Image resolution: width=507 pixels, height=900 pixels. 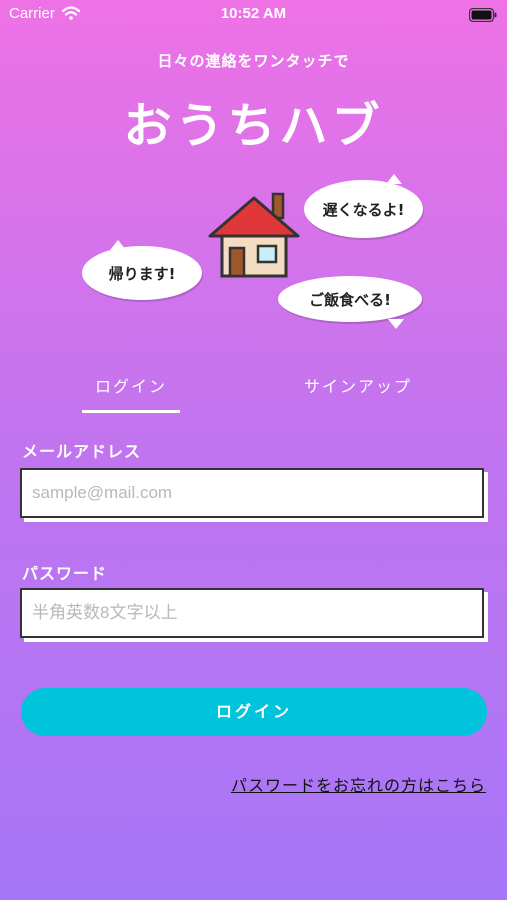 What do you see at coordinates (254, 712) in the screenshot?
I see `login-button: ログイン` at bounding box center [254, 712].